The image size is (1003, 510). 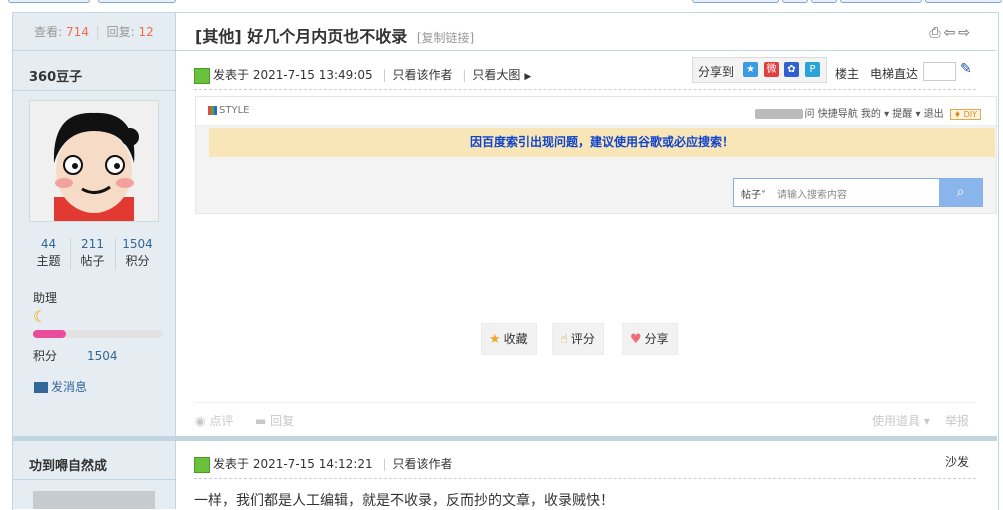 I want to click on print-icon: ⎙, so click(x=936, y=33).